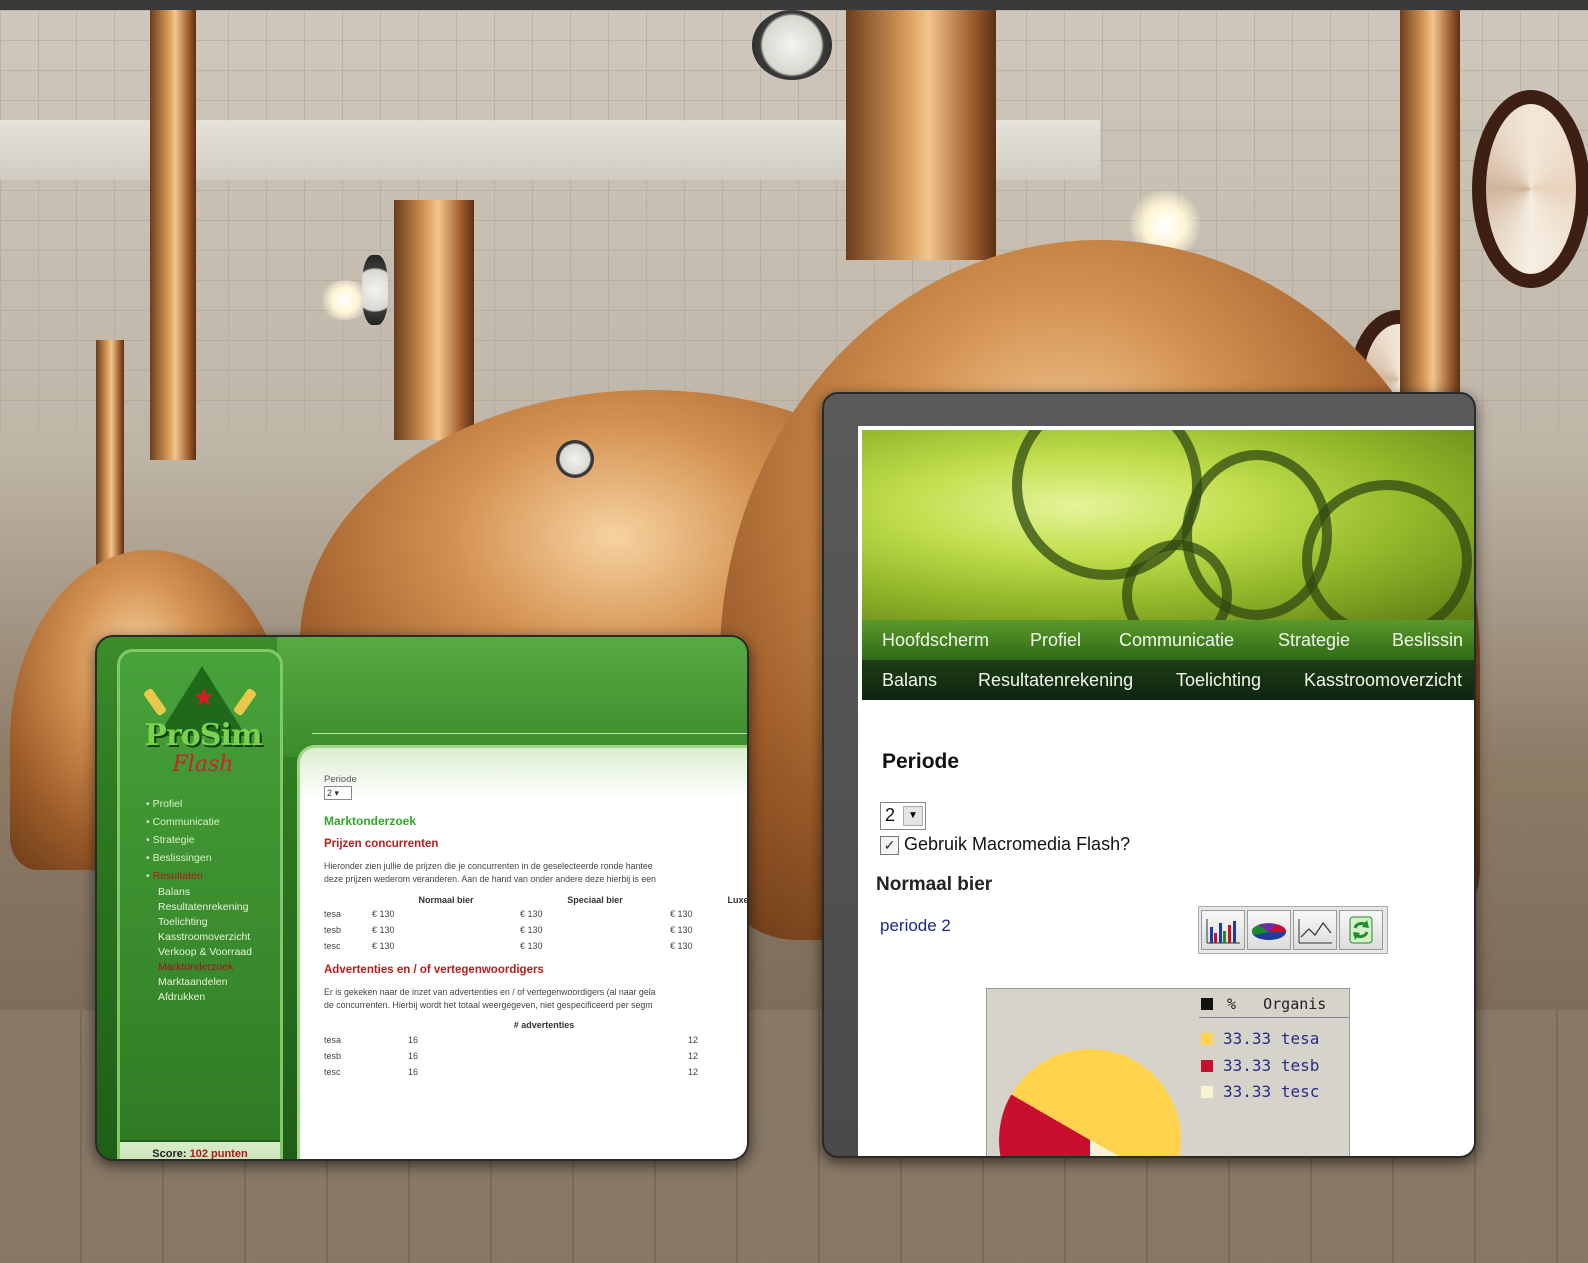  Describe the element at coordinates (595, 900) in the screenshot. I see `table-header: Speciaal bier` at that location.